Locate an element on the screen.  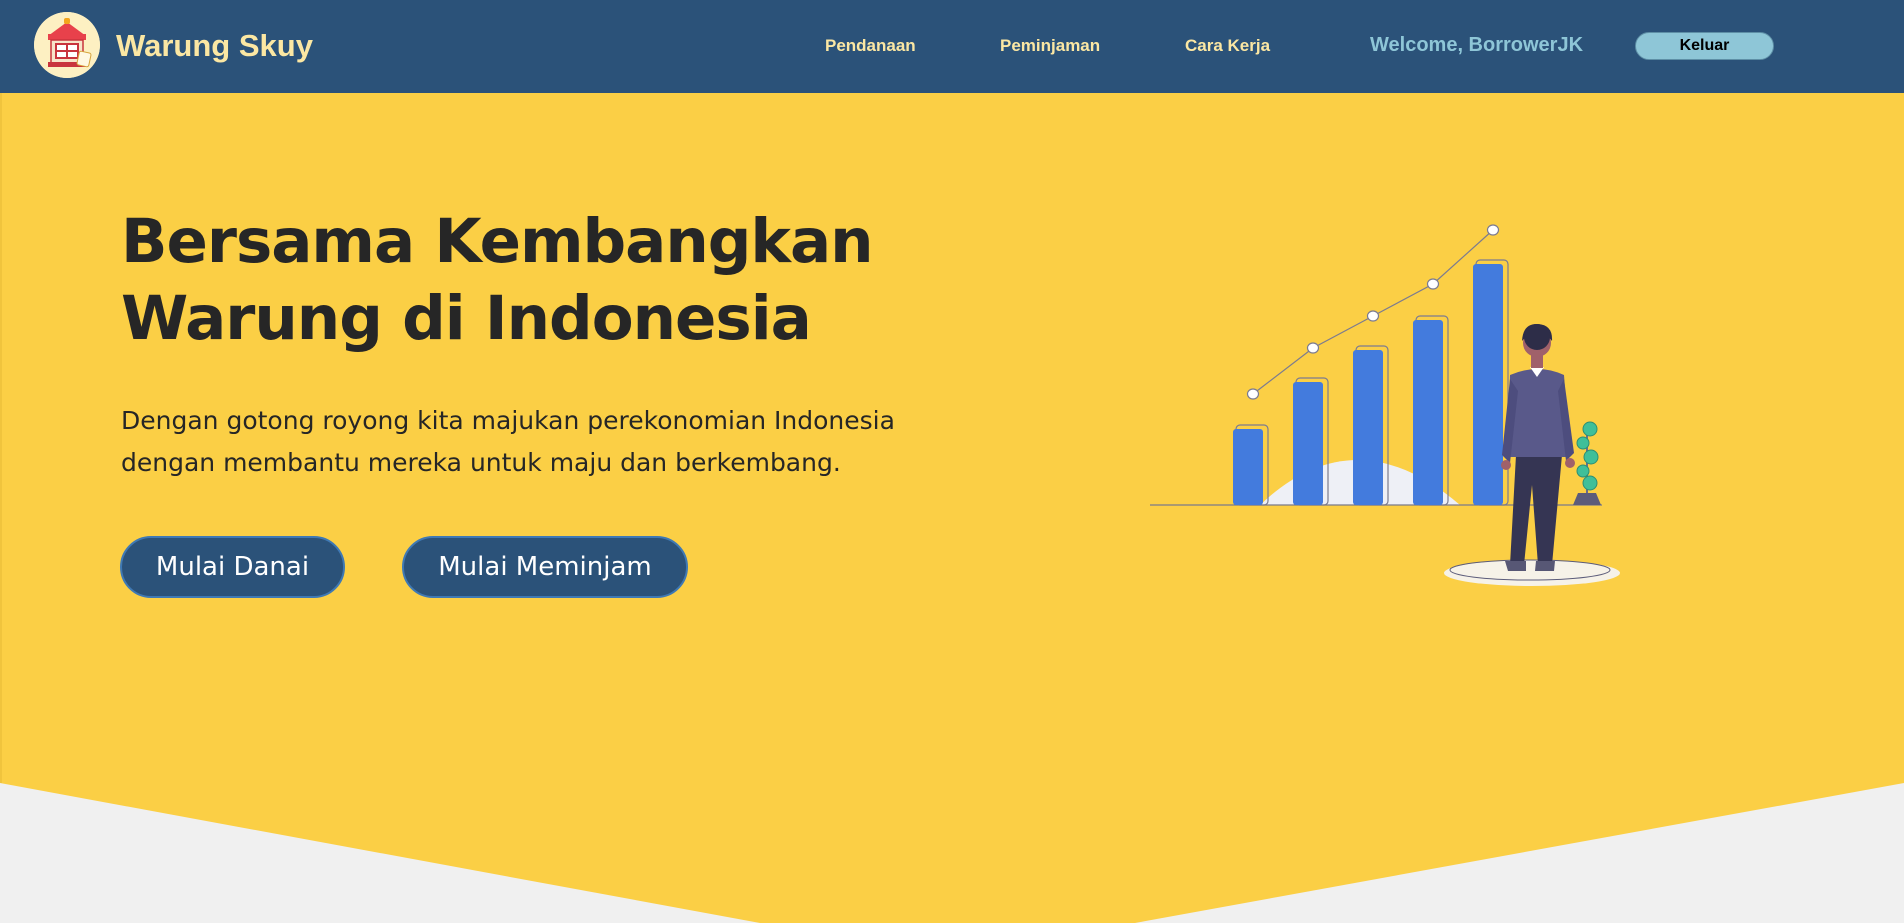
growth-chart-illustration is located at coordinates (1385, 405).